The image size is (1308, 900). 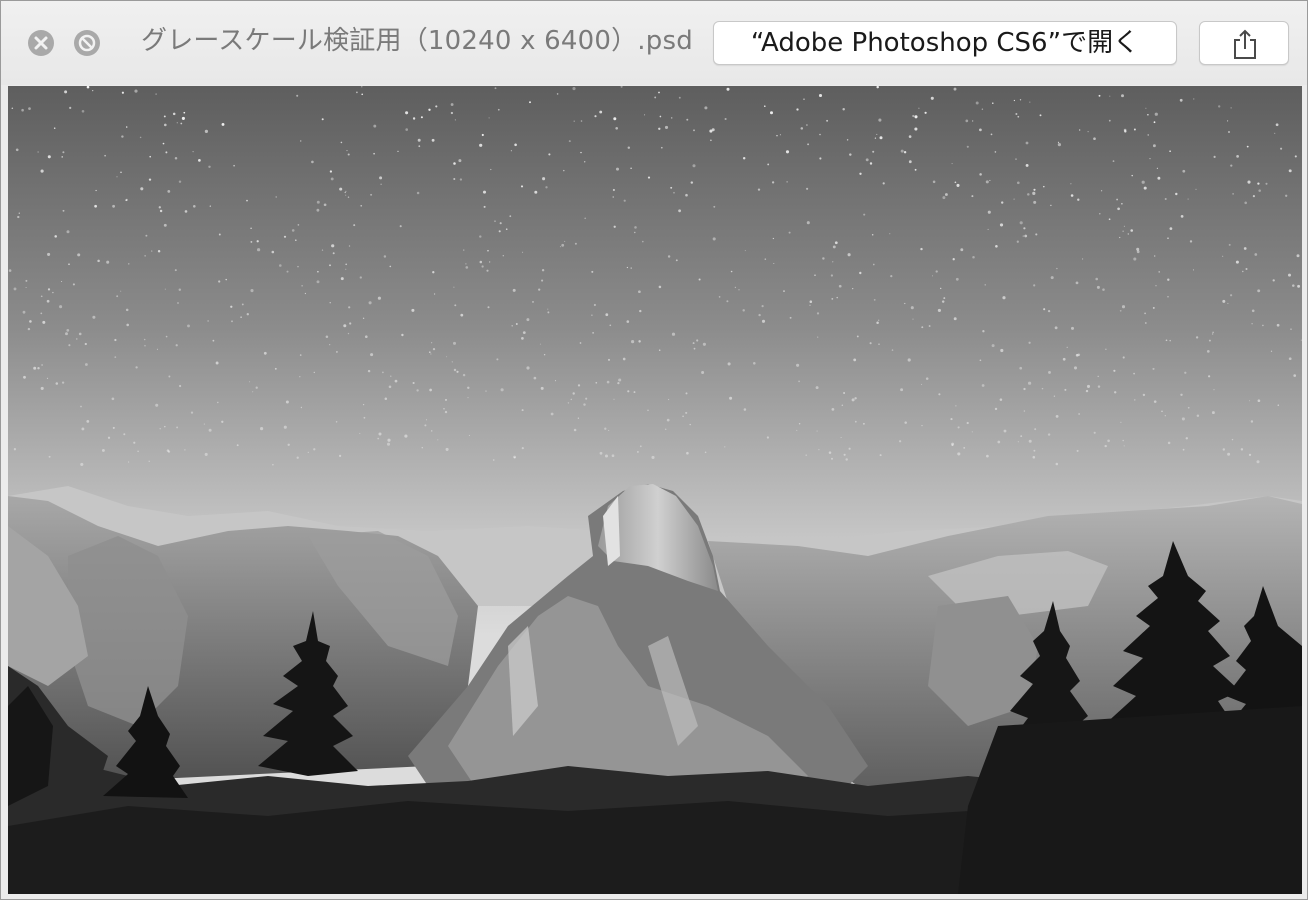 What do you see at coordinates (417, 41) in the screenshot?
I see `window-title: グレースケール検証用（10240 x 6400）.psd` at bounding box center [417, 41].